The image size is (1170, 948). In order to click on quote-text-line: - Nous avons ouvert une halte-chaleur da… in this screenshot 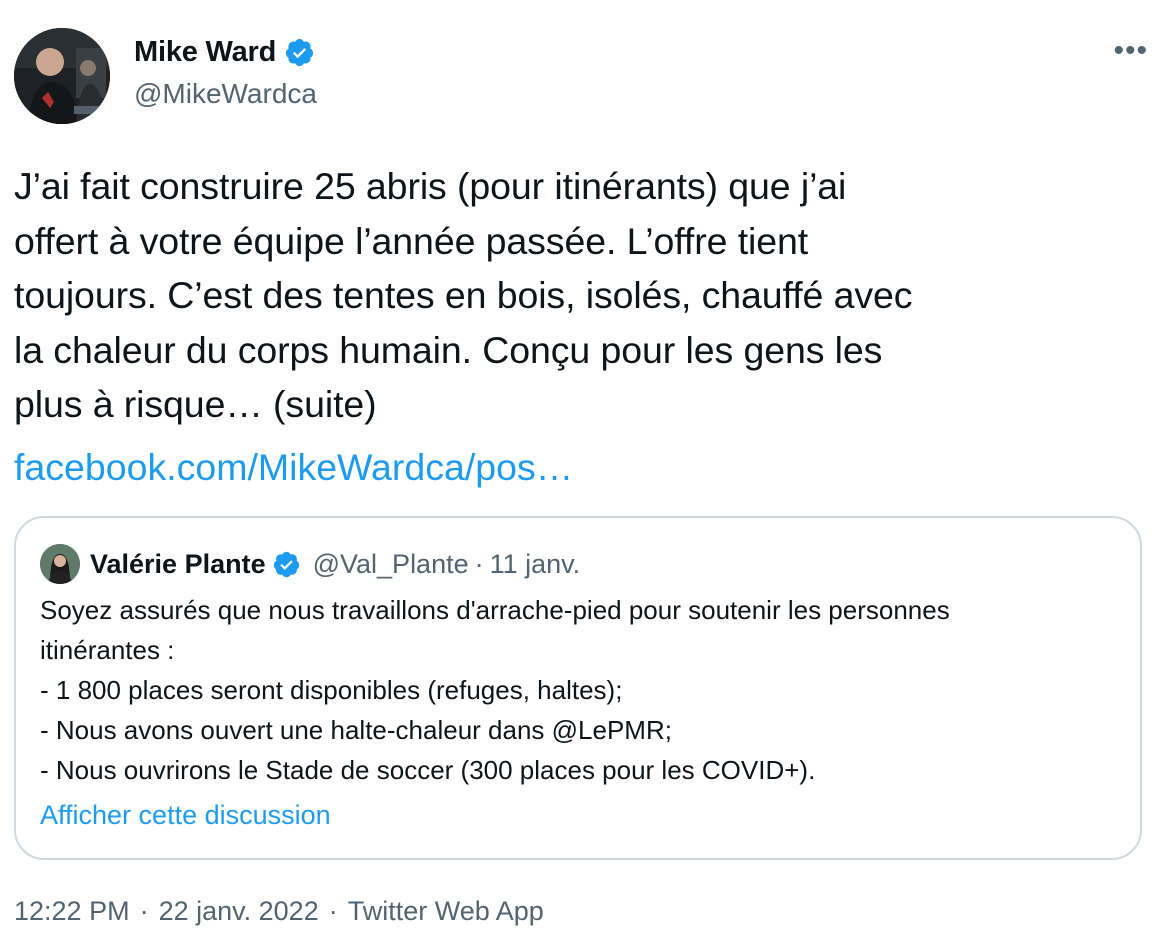, I will do `click(356, 730)`.